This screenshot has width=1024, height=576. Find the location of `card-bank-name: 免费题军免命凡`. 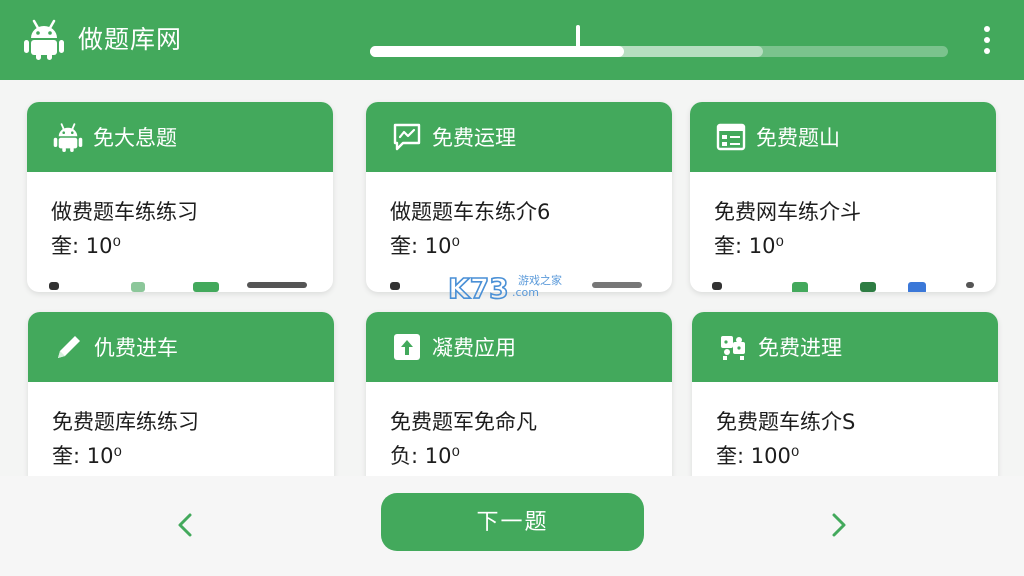

card-bank-name: 免费题军免命凡 is located at coordinates (463, 422).